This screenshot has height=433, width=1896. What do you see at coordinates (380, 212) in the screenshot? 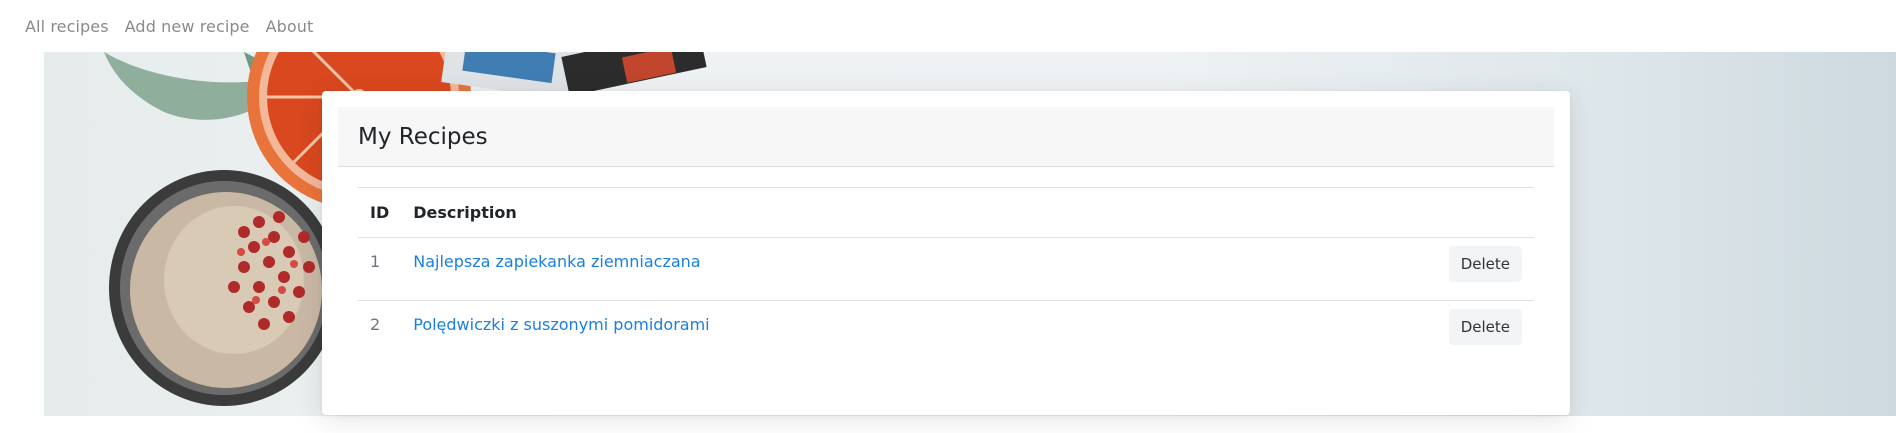
I see `column-header-id: ID` at bounding box center [380, 212].